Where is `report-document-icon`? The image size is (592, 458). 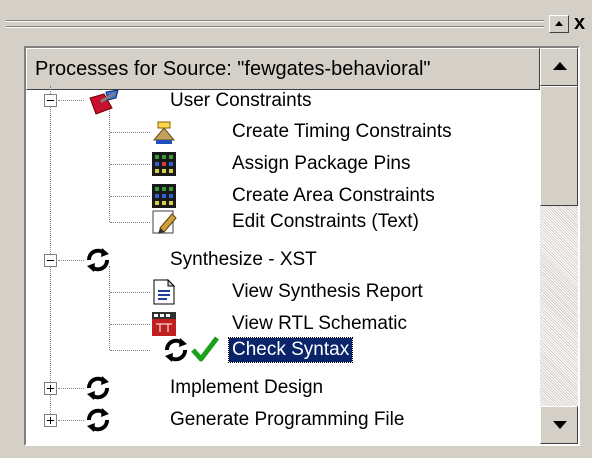
report-document-icon is located at coordinates (164, 291).